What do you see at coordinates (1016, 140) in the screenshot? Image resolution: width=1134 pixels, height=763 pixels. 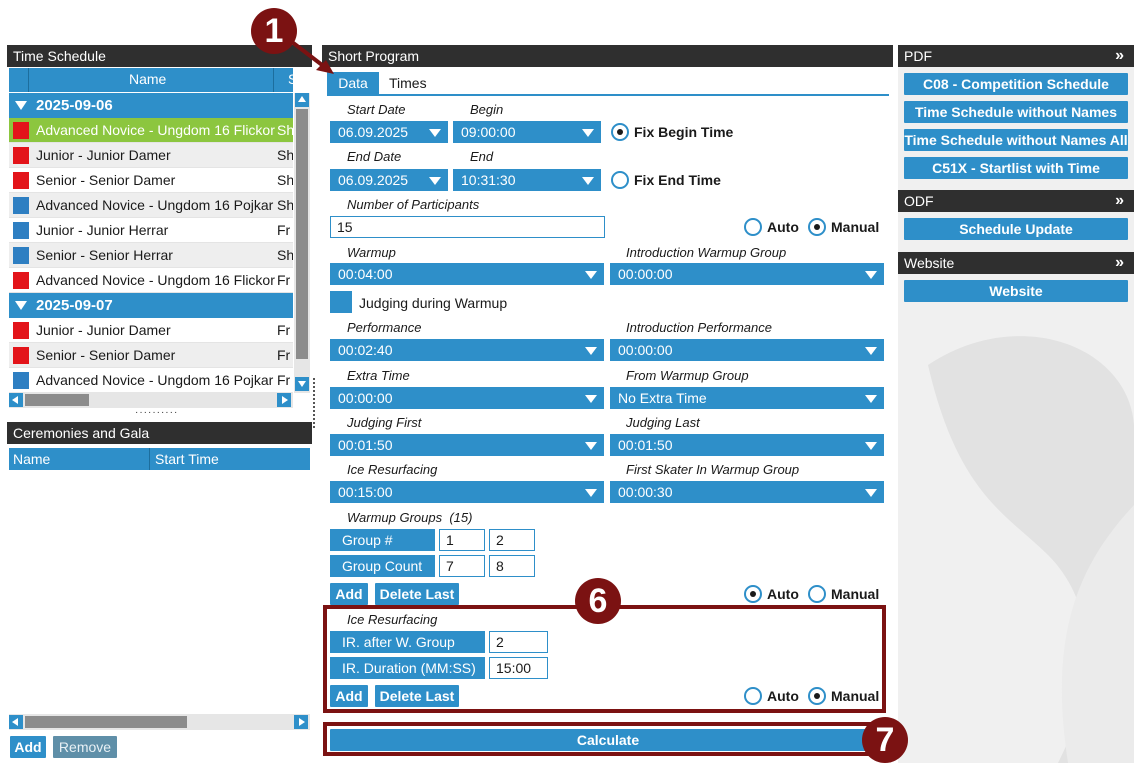 I see `time-schedule-without-names-all-button: Time Schedule without Names All` at bounding box center [1016, 140].